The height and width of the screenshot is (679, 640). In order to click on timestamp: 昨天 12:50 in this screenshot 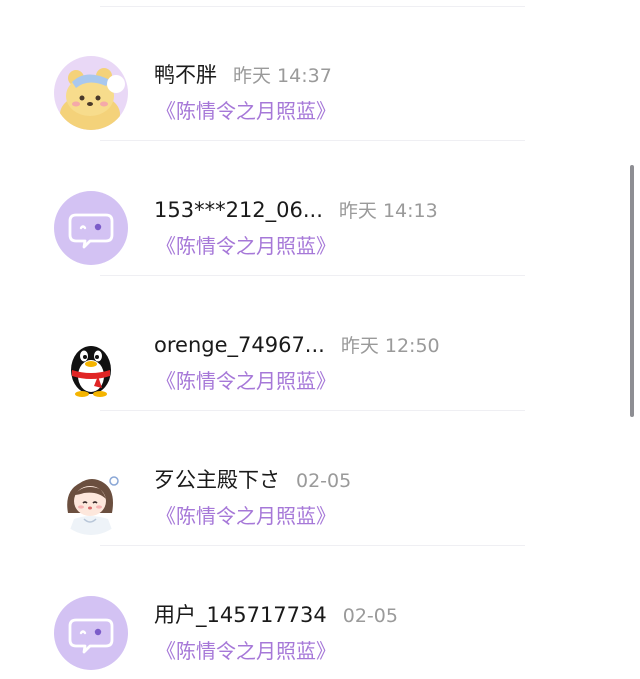, I will do `click(390, 346)`.